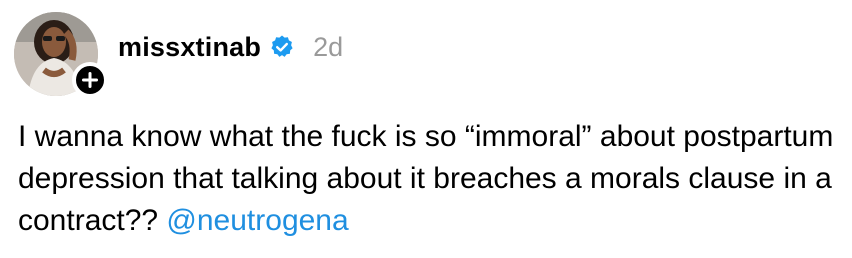  I want to click on follow-button, so click(90, 80).